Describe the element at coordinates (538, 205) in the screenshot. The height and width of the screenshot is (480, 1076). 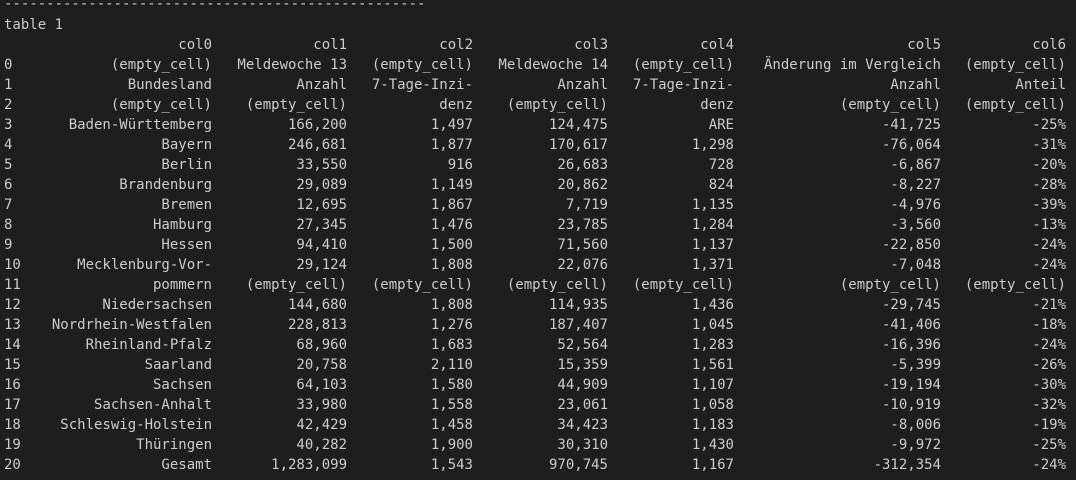
I see `table-row: 7 Bremen 12,695 1,867 7,719 1,135 -4,976 -39%` at that location.